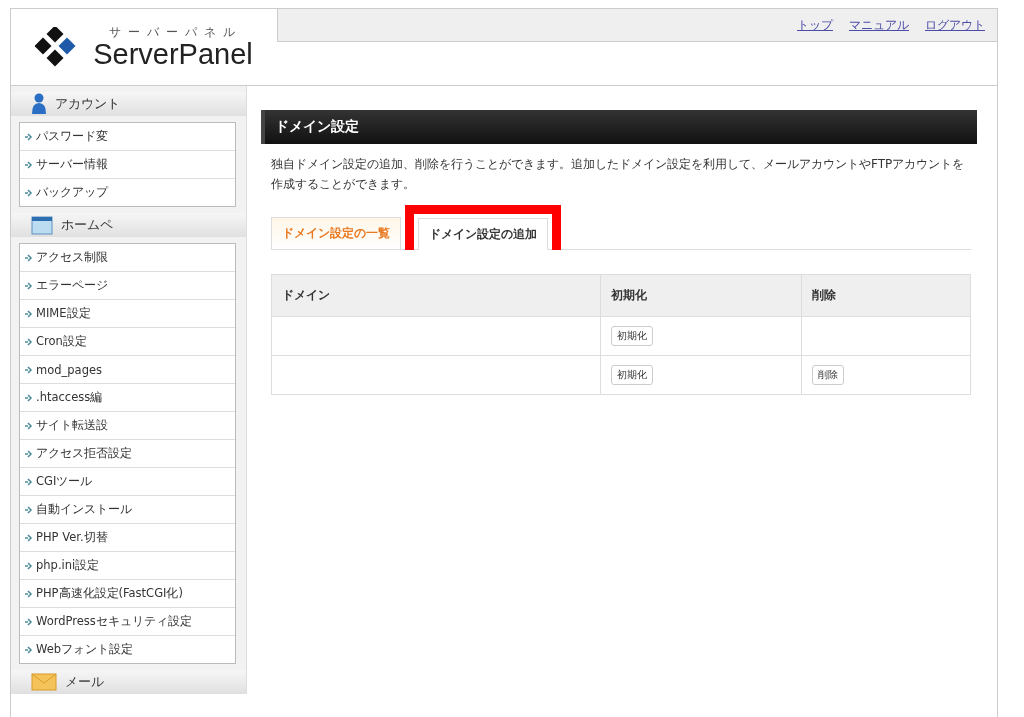 This screenshot has width=1024, height=717. I want to click on sidebar-item: アクセス制限, so click(127, 258).